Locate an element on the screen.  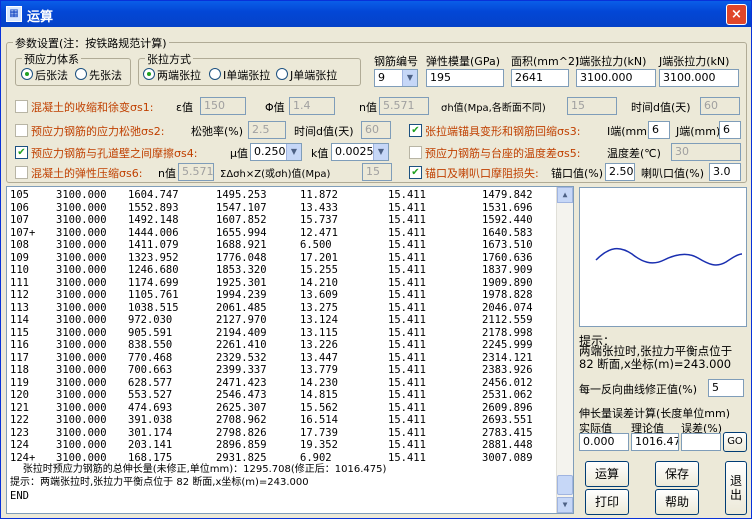
s3-j-input: 6 is located at coordinates (730, 130).